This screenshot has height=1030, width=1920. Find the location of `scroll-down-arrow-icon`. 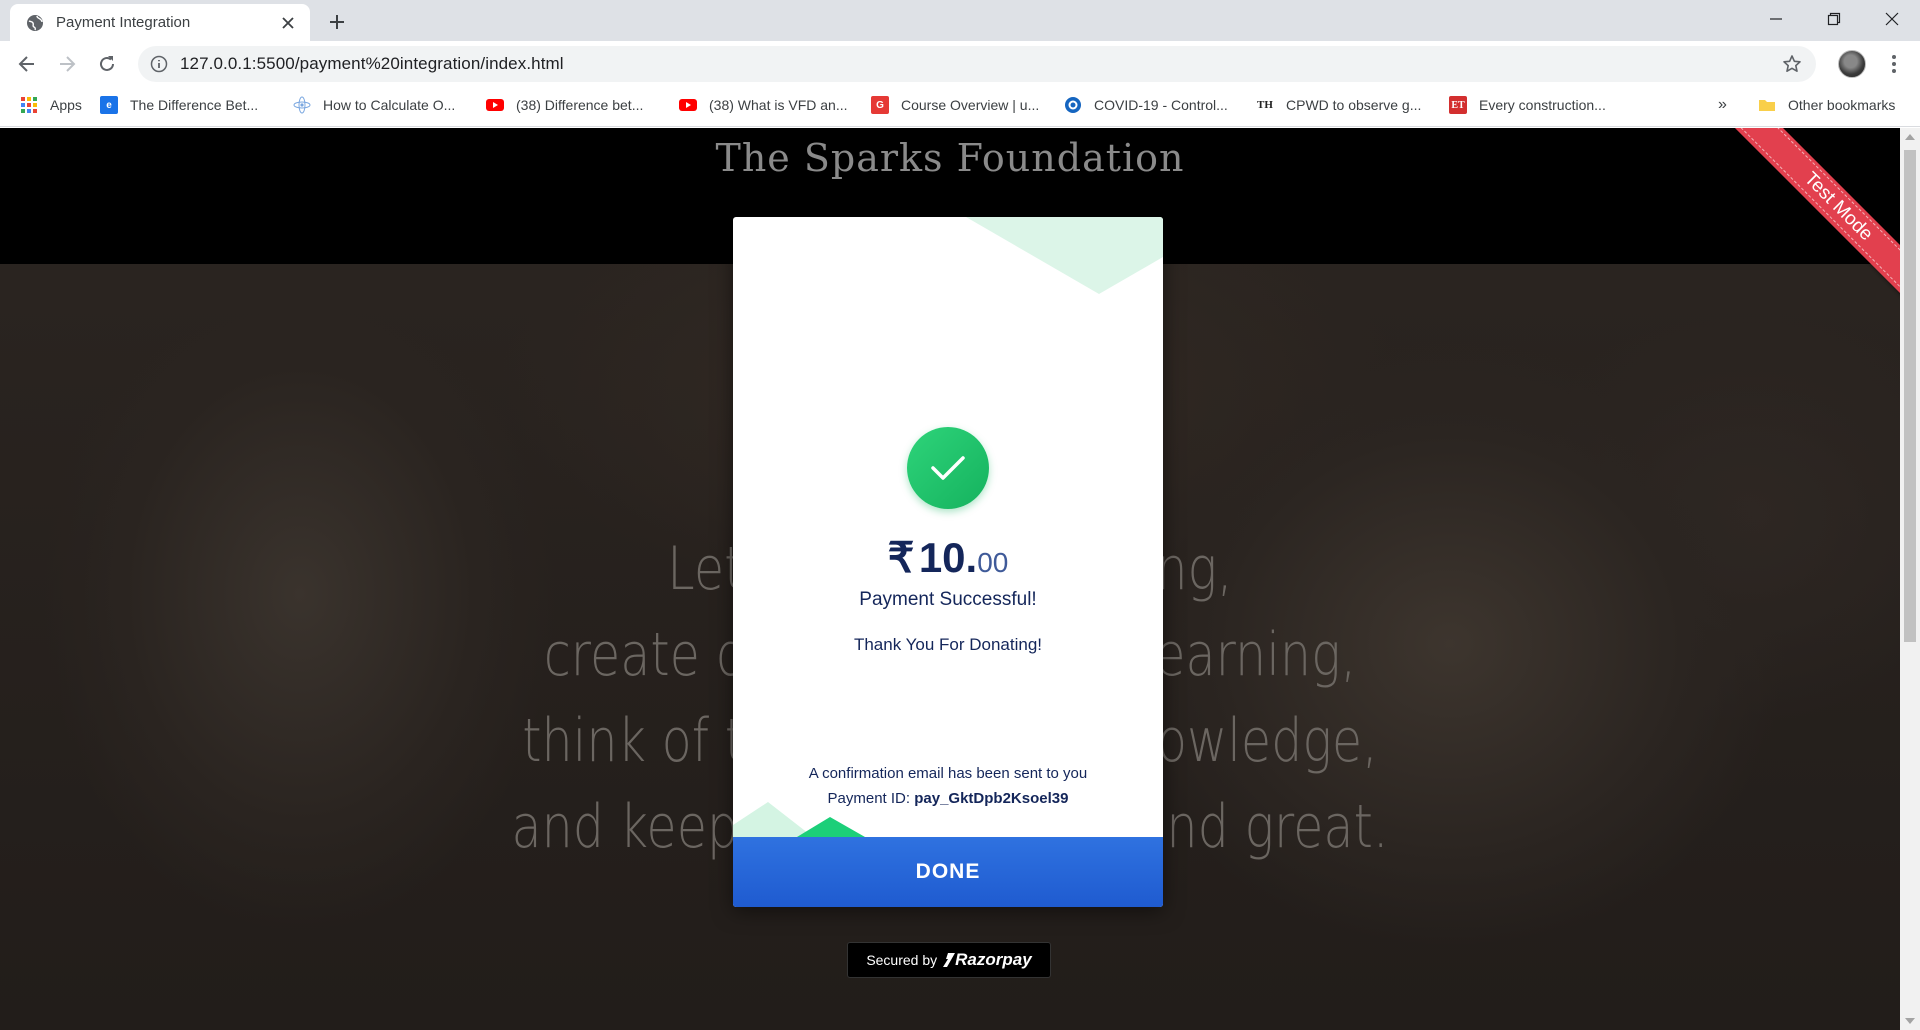

scroll-down-arrow-icon is located at coordinates (1910, 1021).